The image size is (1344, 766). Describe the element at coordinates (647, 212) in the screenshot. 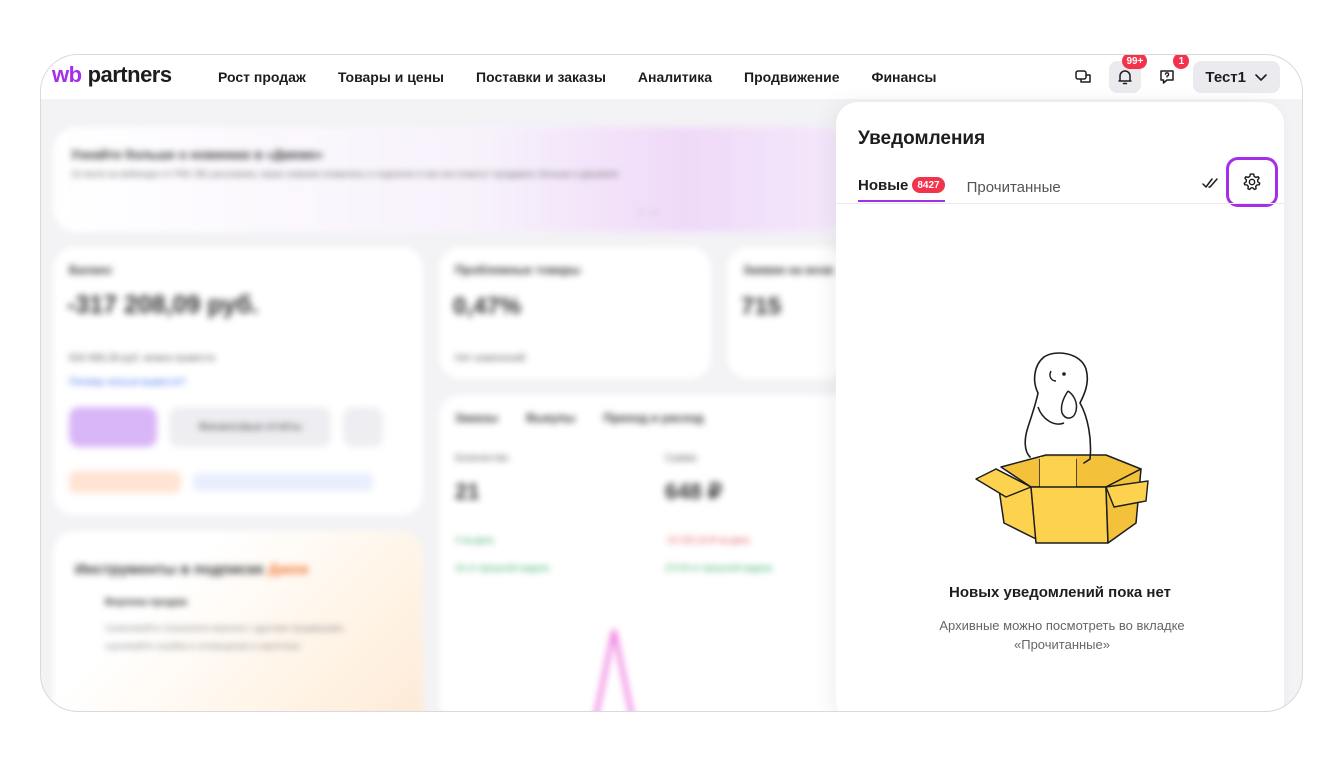

I see `promo-pager: ‹ · ›` at that location.